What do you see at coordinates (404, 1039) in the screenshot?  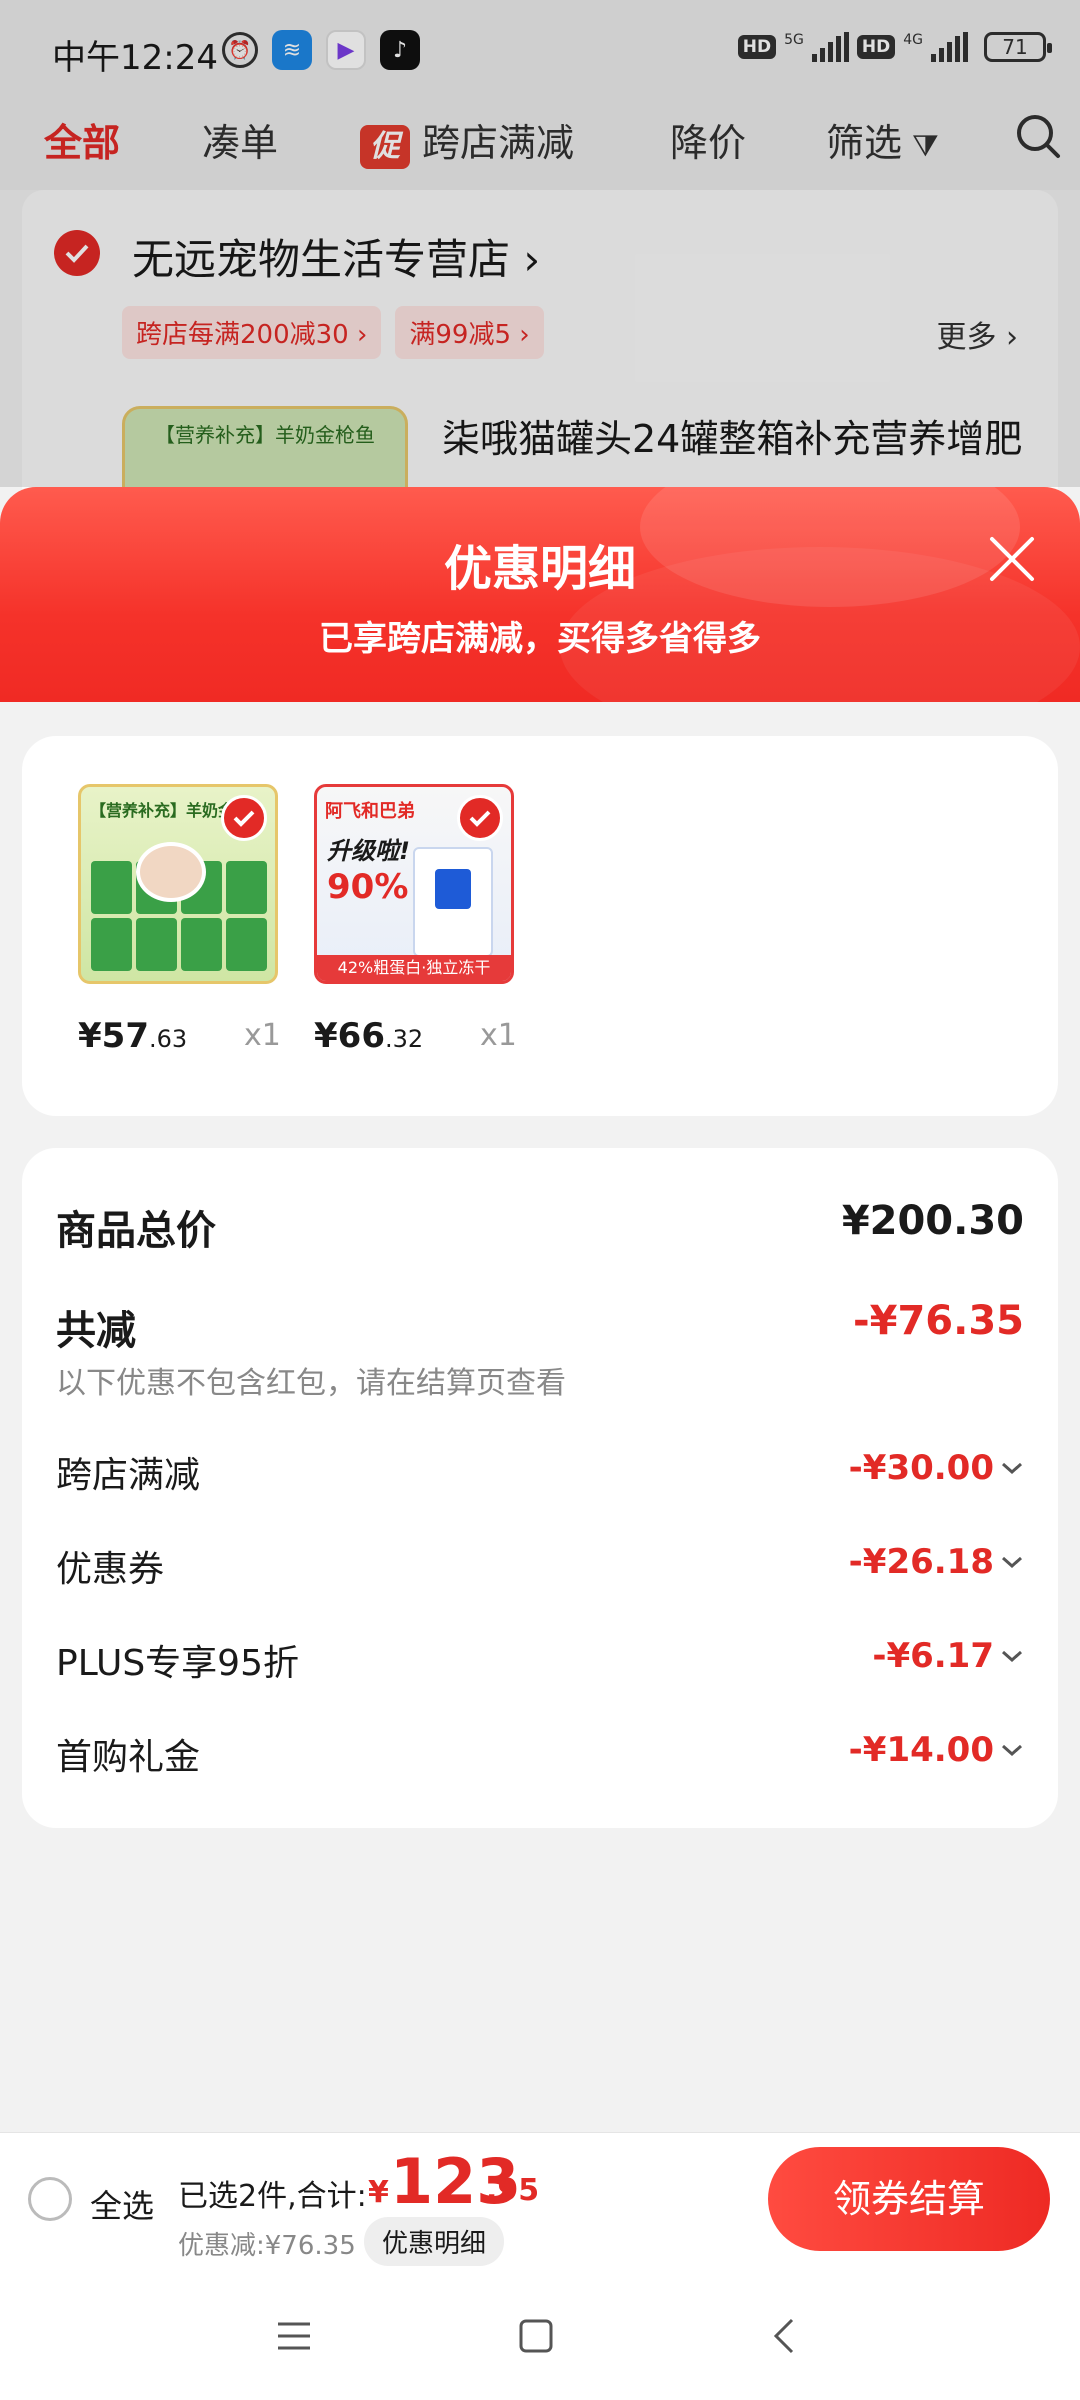 I see `item-price-dec: .32` at bounding box center [404, 1039].